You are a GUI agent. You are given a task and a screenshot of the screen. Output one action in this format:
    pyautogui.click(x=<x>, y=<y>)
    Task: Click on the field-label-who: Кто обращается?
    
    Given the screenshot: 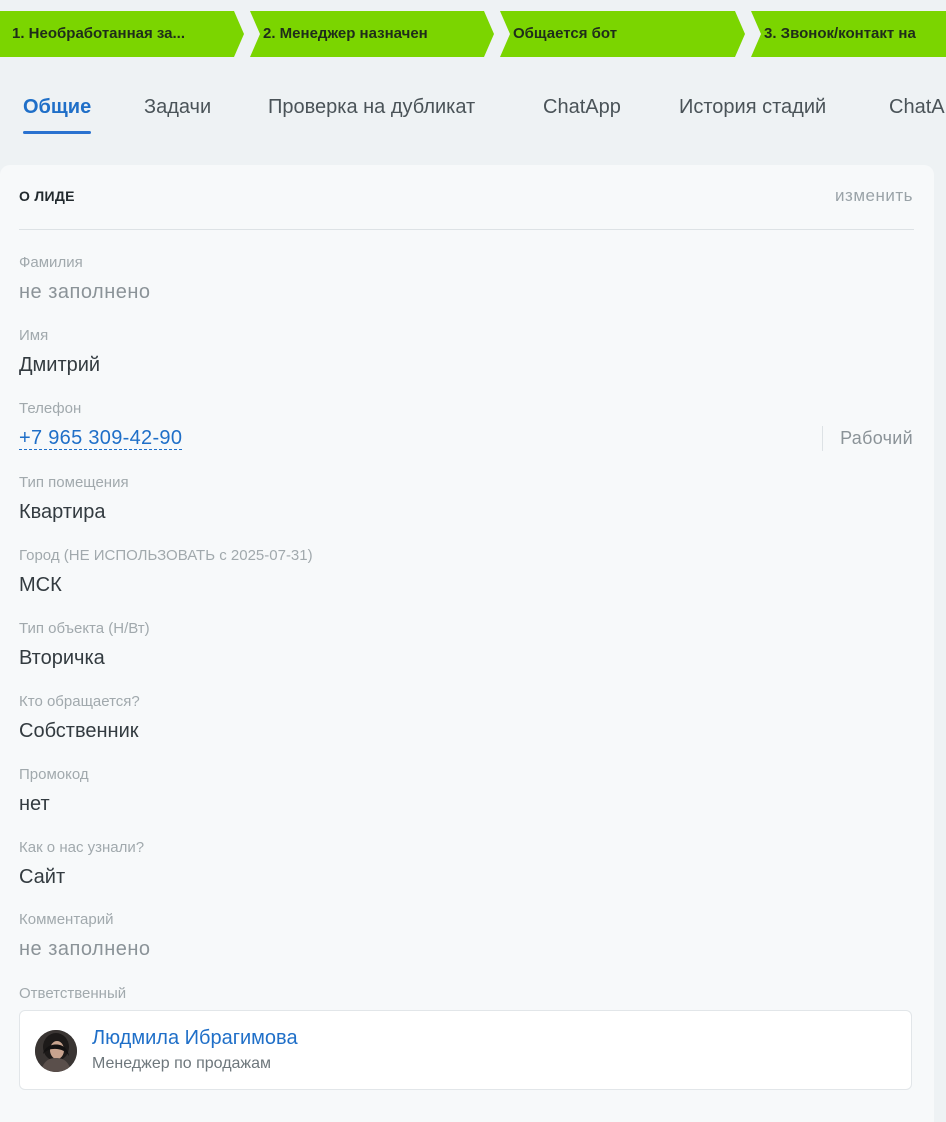 What is the action you would take?
    pyautogui.click(x=79, y=701)
    